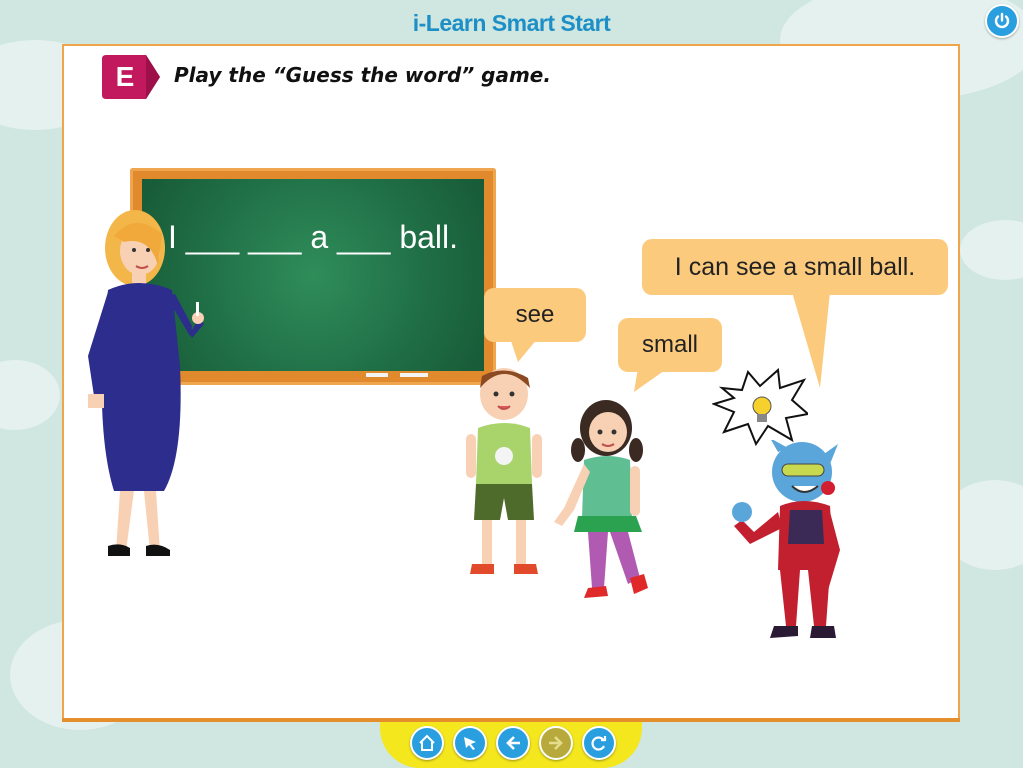 This screenshot has width=1023, height=768. I want to click on speech-bubble-boy: see, so click(535, 315).